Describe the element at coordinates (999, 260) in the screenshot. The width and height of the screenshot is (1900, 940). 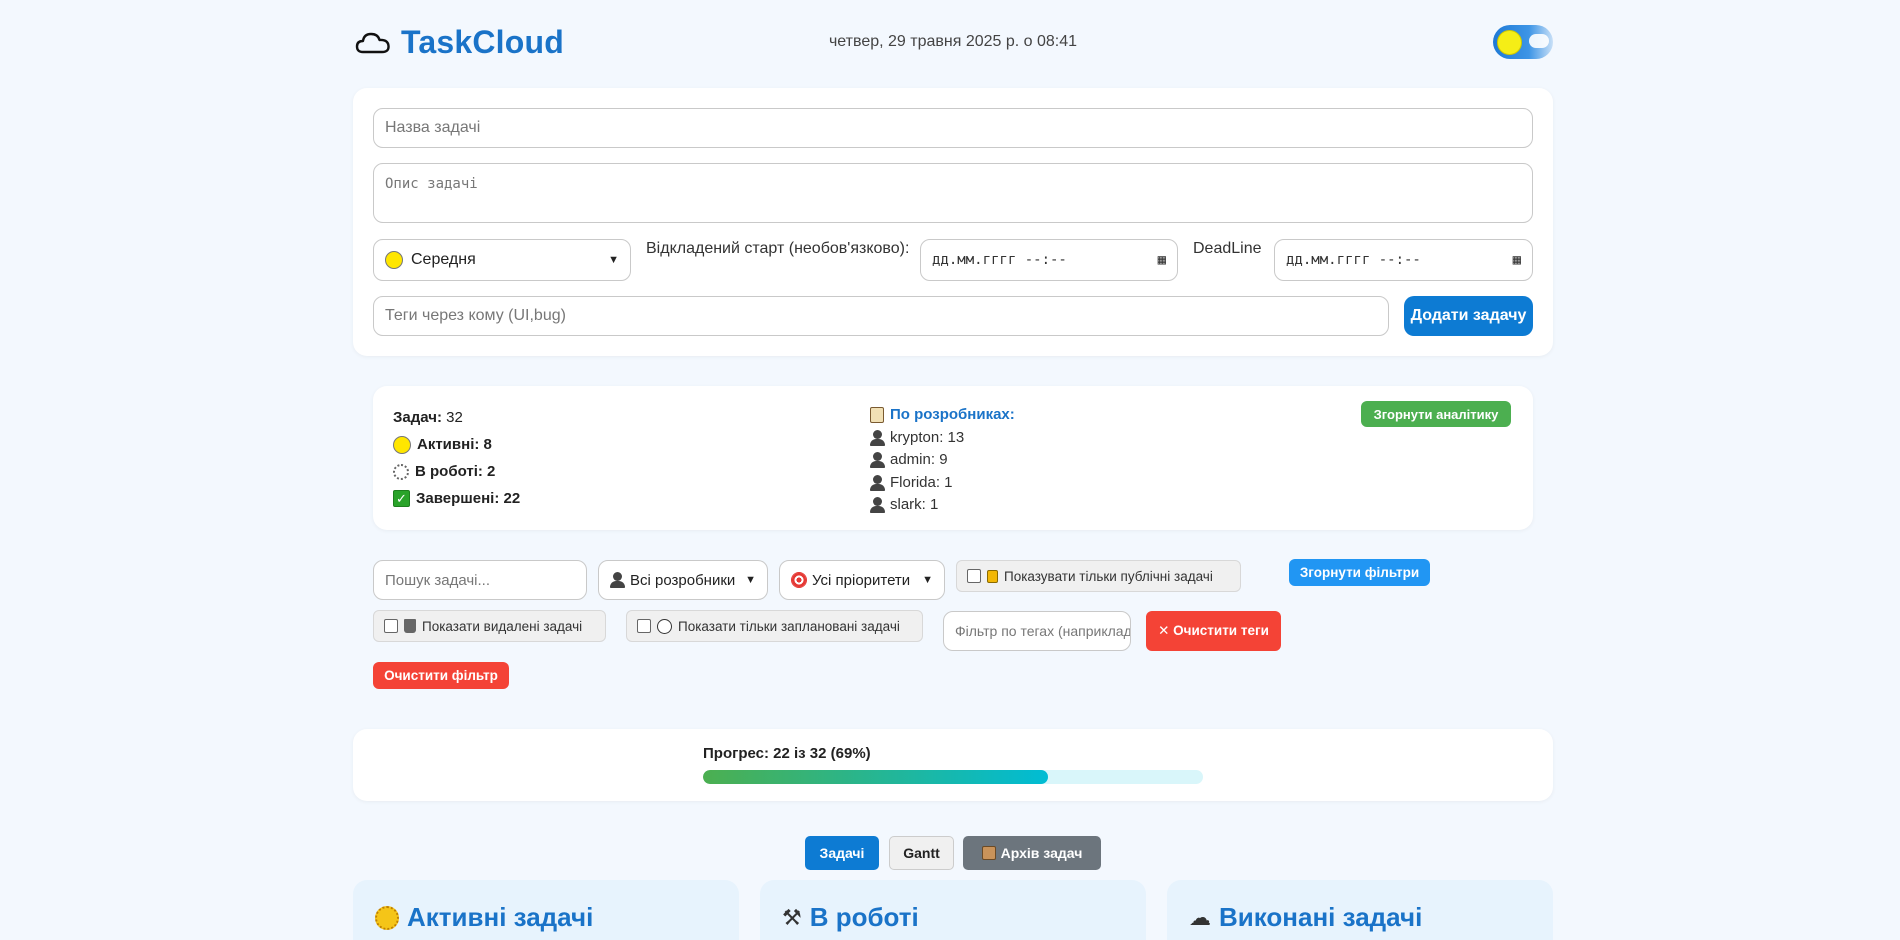
I see `delayed-start-value: дд.мм.гггг --:--` at that location.